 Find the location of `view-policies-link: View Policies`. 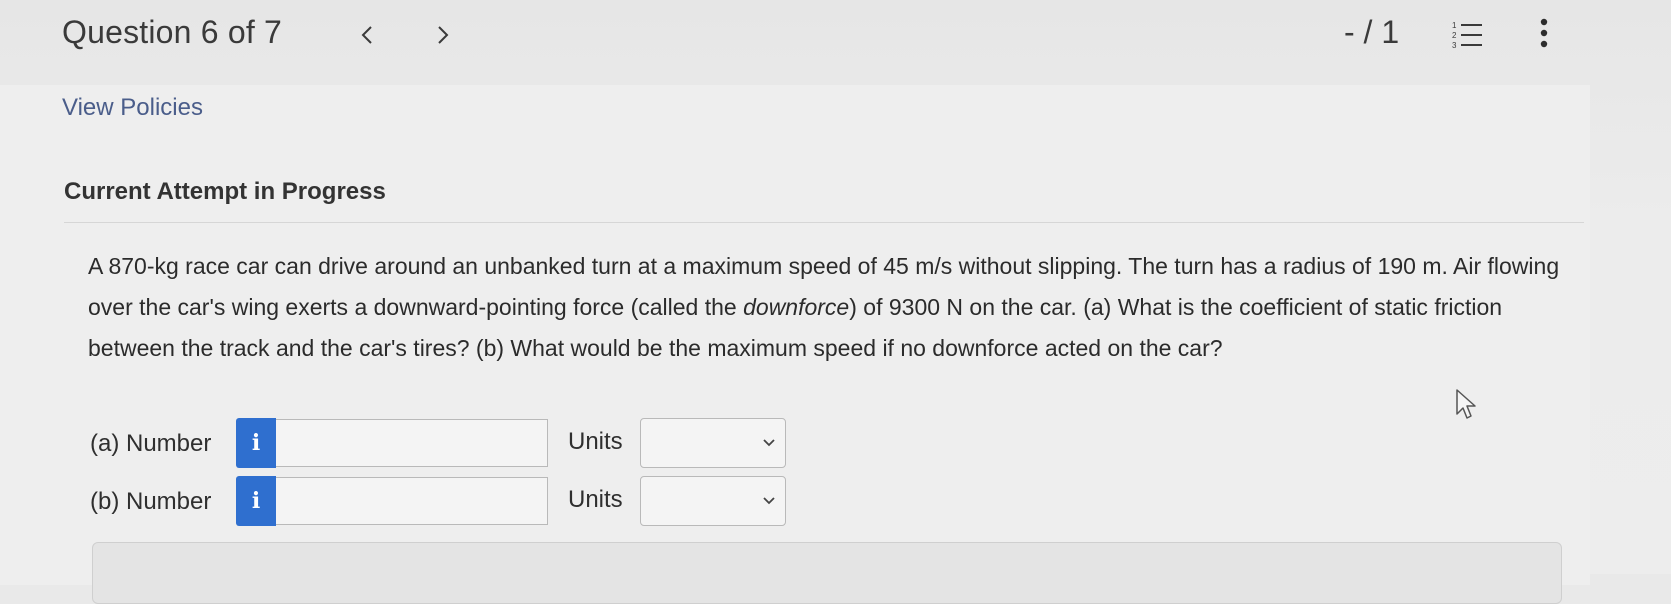

view-policies-link: View Policies is located at coordinates (132, 108).